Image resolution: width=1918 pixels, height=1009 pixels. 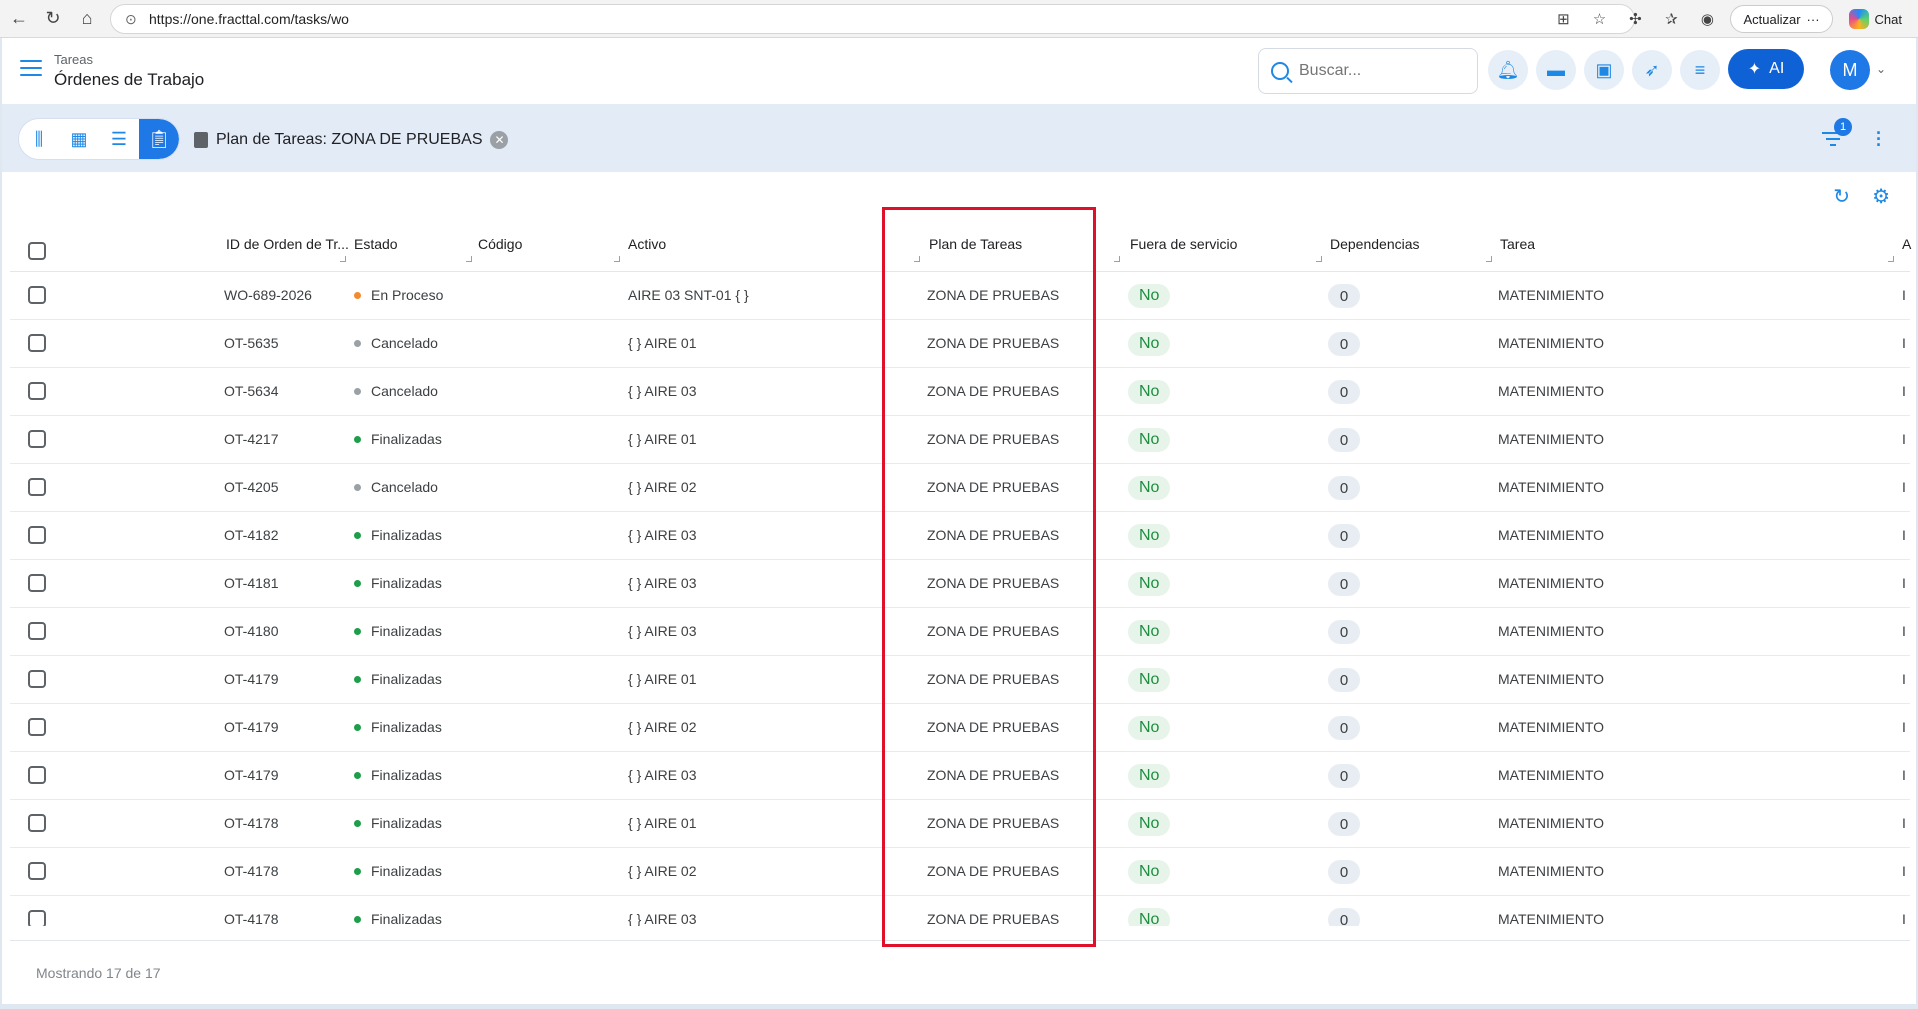 I want to click on col-header-plan: Plan de Tareas, so click(x=975, y=244).